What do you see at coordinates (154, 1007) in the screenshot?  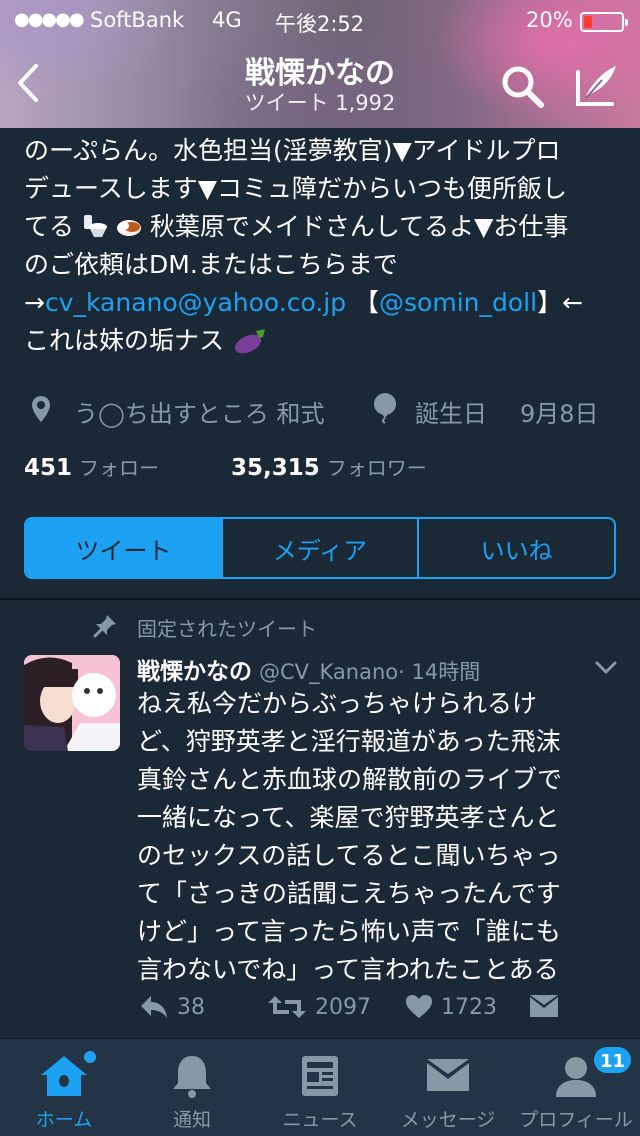 I see `reply-icon` at bounding box center [154, 1007].